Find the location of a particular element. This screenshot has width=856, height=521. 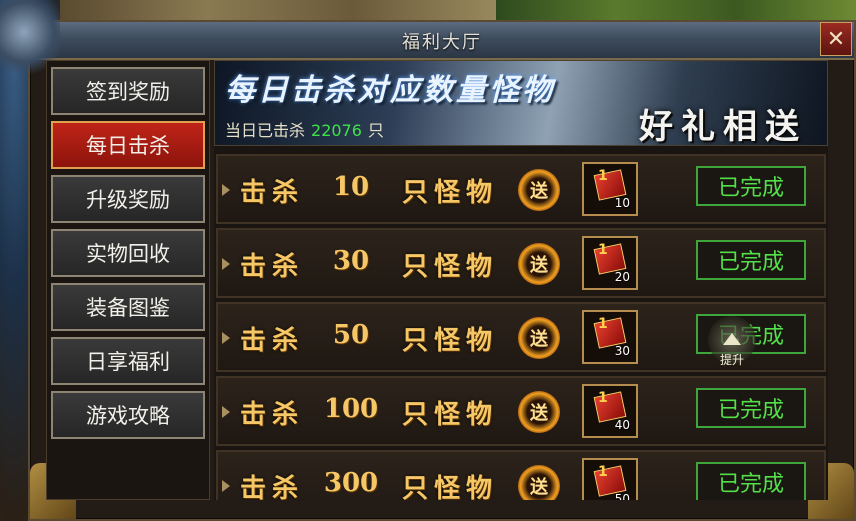

upgrade-float-button: 提升 is located at coordinates (732, 341).